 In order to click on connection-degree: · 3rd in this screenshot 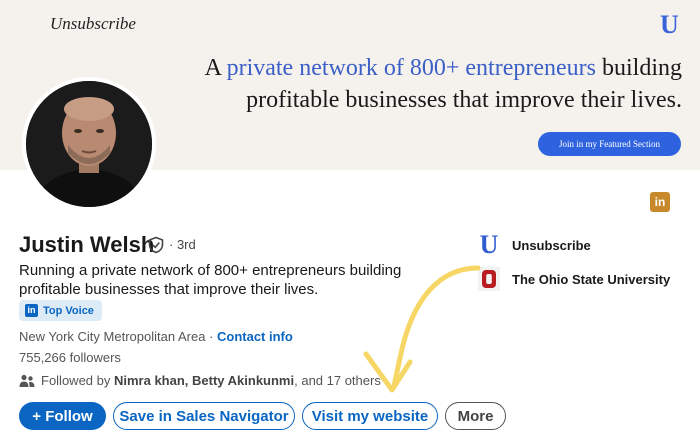, I will do `click(182, 244)`.